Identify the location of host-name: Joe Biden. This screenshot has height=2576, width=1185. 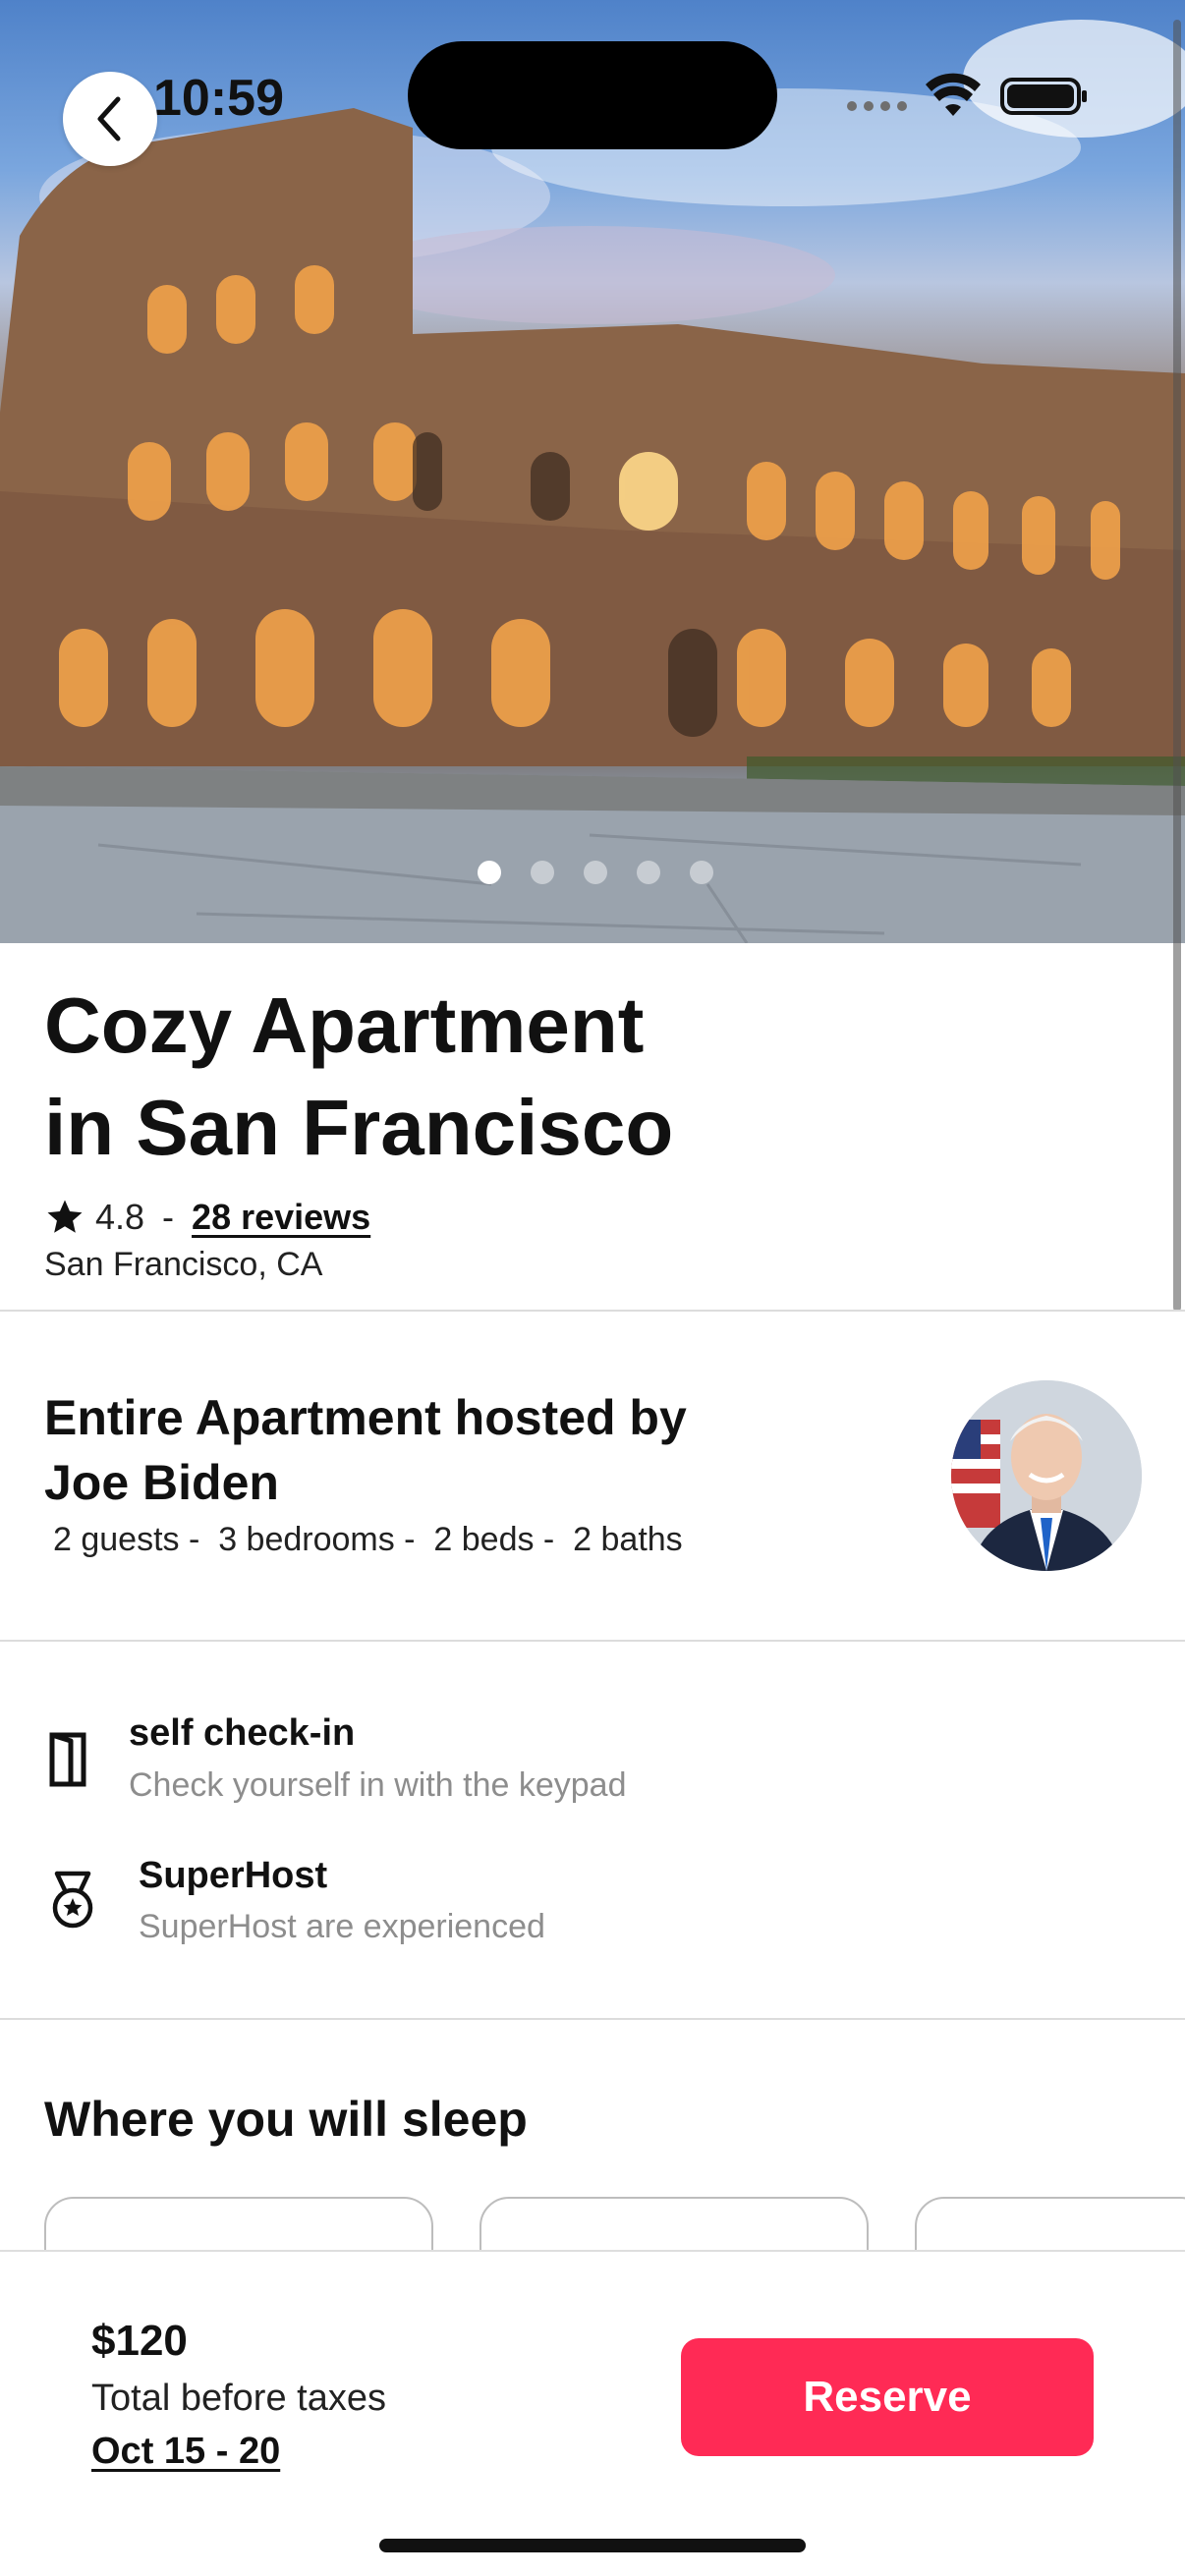
(162, 1482).